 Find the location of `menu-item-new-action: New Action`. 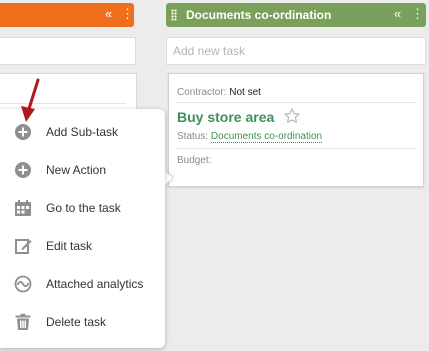

menu-item-new-action: New Action is located at coordinates (82, 170).